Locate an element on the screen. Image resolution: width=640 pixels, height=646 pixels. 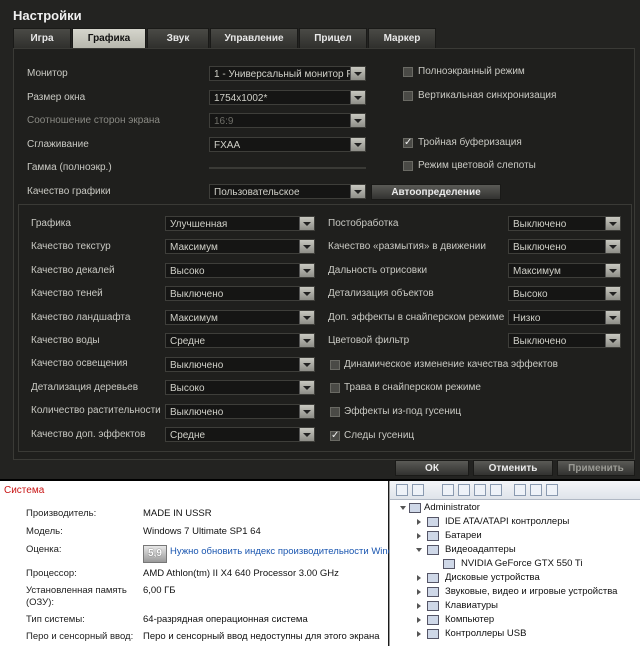
terrain-quality-select: Максимум is located at coordinates (240, 317).